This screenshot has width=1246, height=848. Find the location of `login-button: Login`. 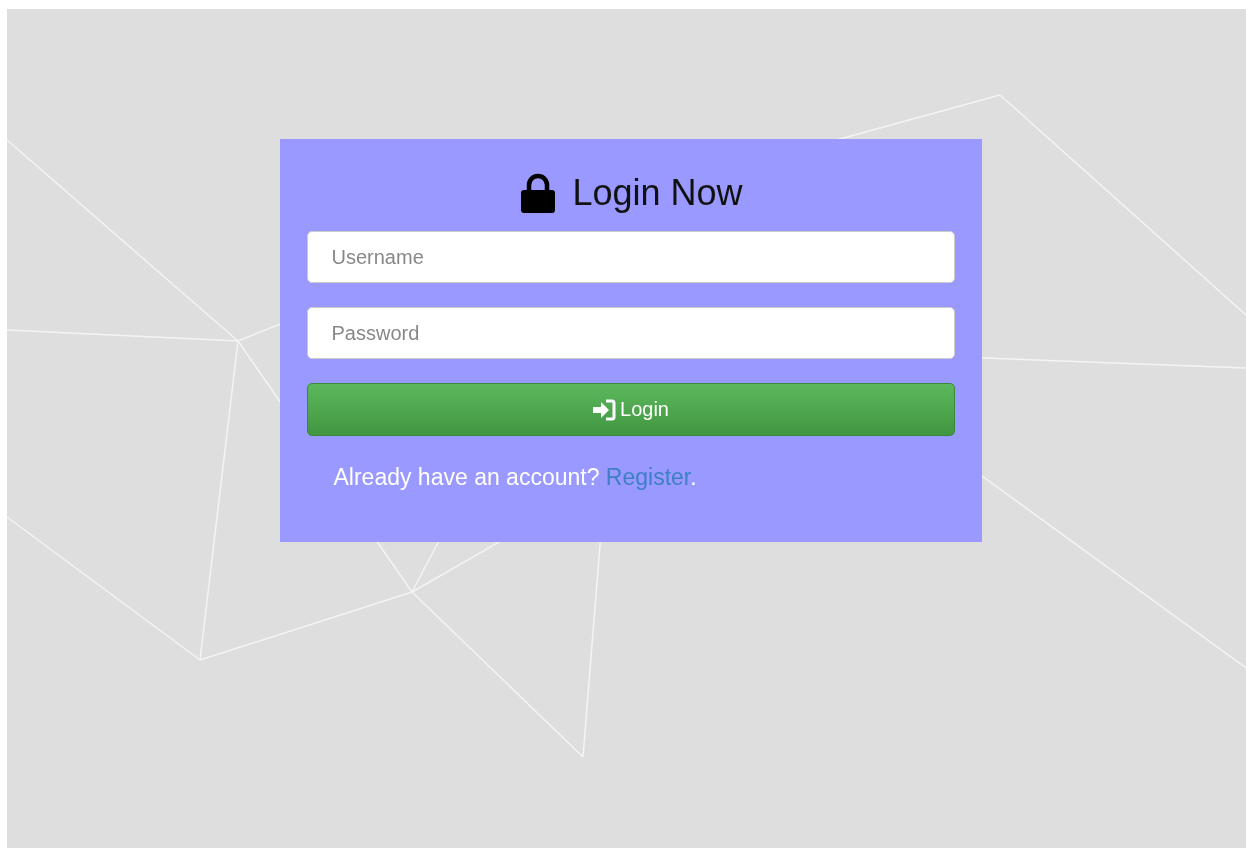

login-button: Login is located at coordinates (630, 409).